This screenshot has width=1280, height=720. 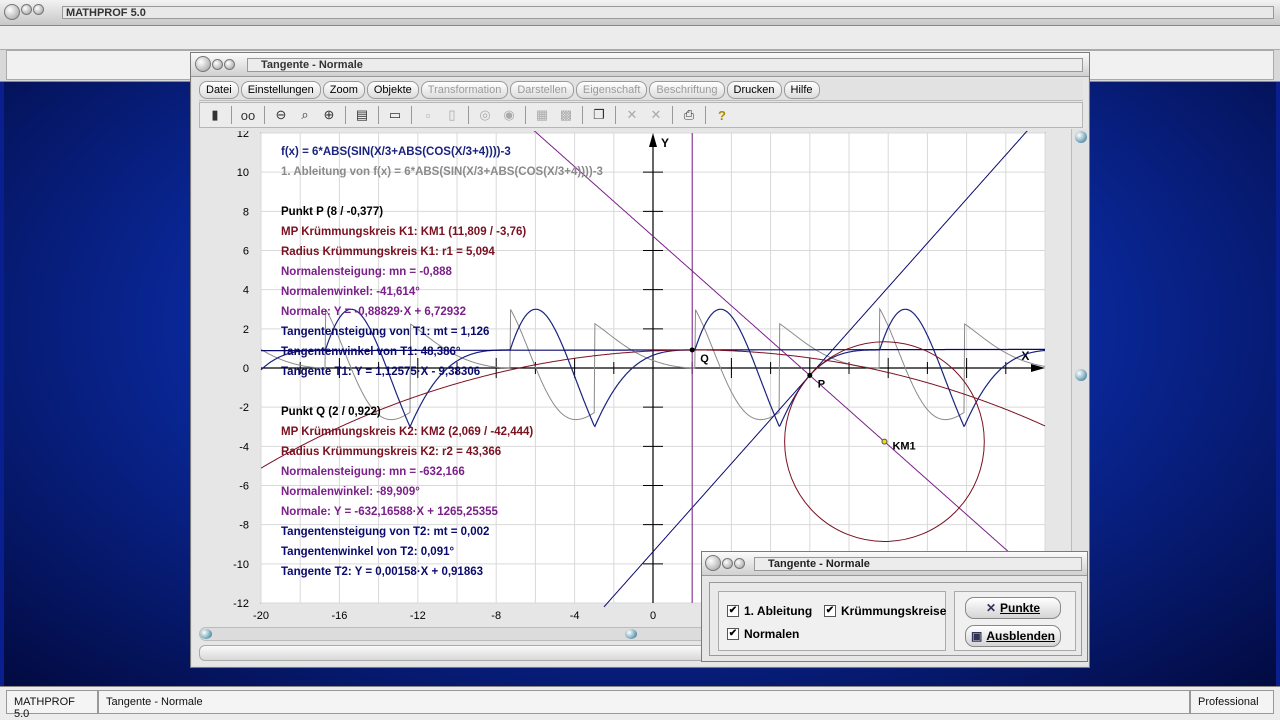 What do you see at coordinates (244, 447) in the screenshot?
I see `y-tick-label: -4` at bounding box center [244, 447].